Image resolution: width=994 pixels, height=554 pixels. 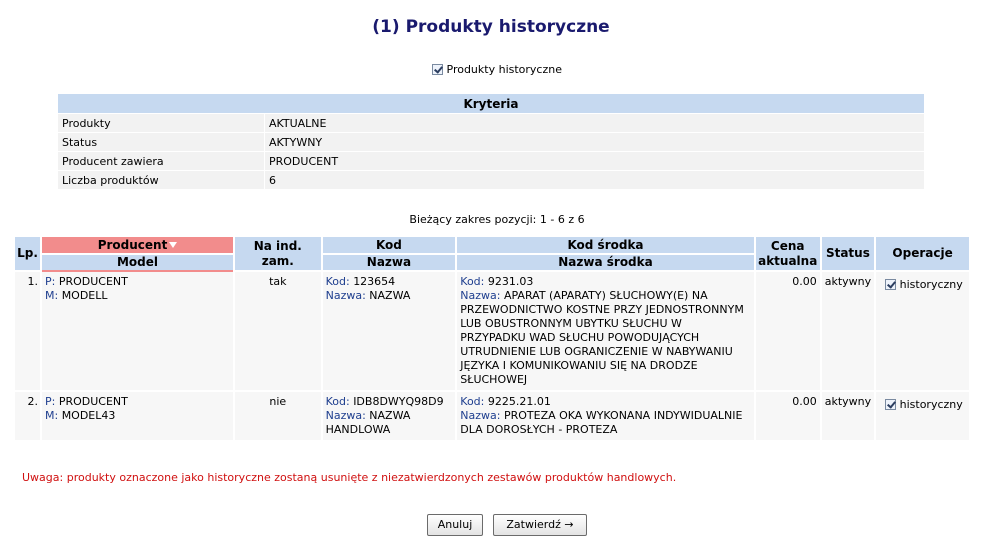 What do you see at coordinates (389, 262) in the screenshot?
I see `column-header-nazwa: Nazwa` at bounding box center [389, 262].